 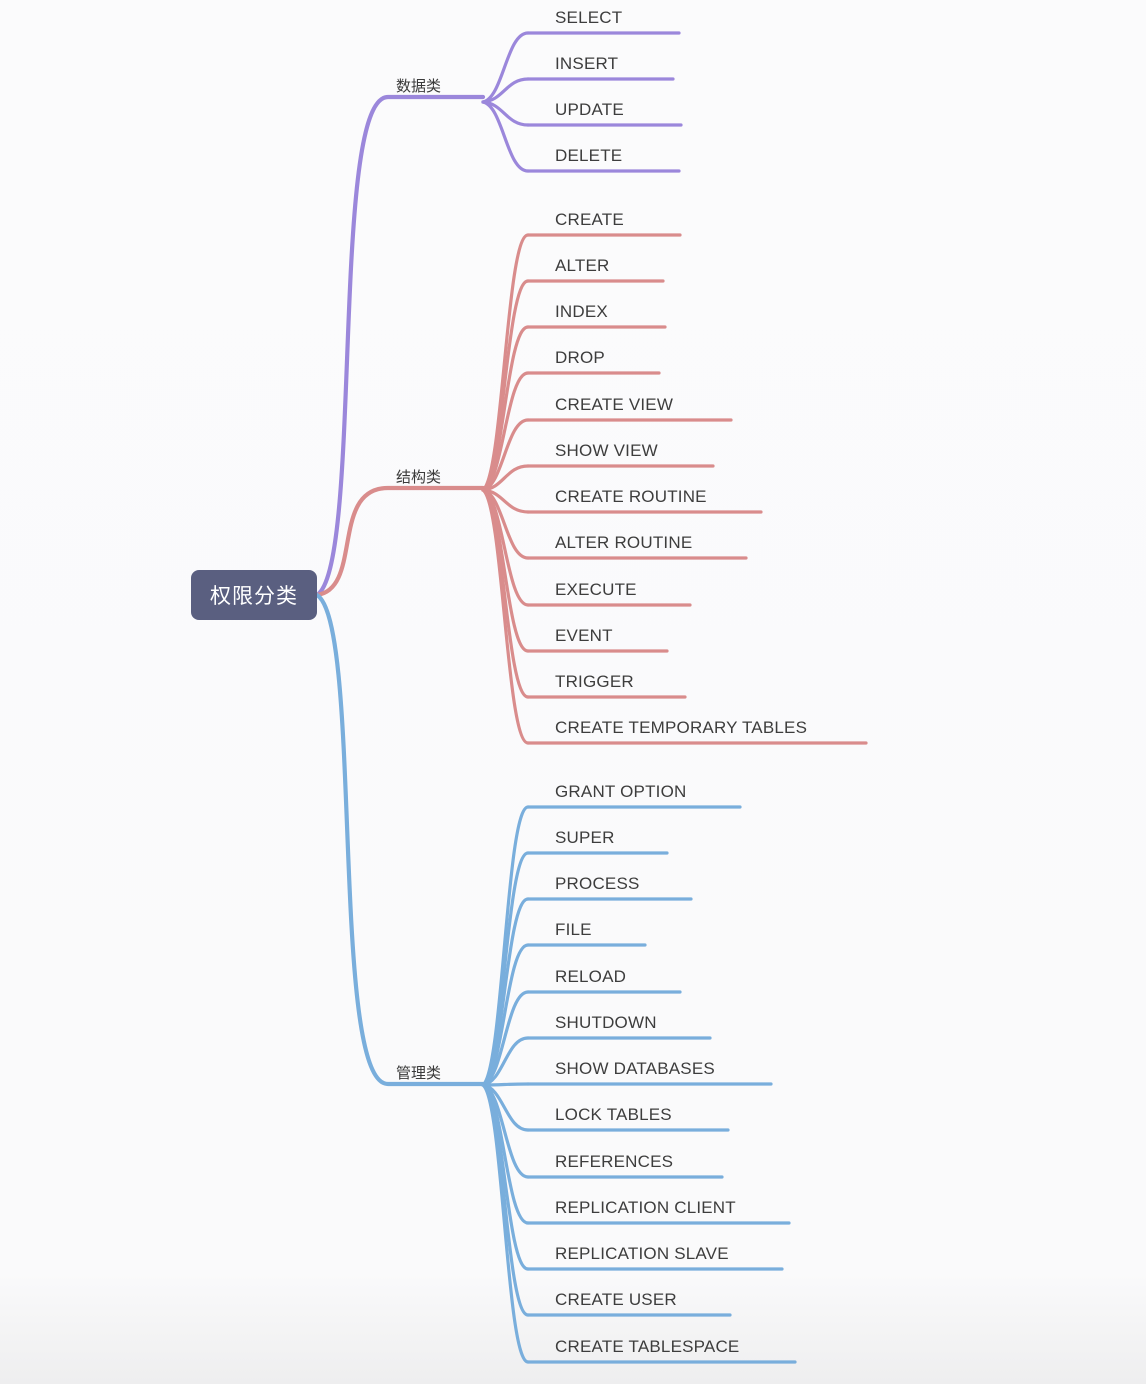 I want to click on root-node-label: 权限分类, so click(x=254, y=596).